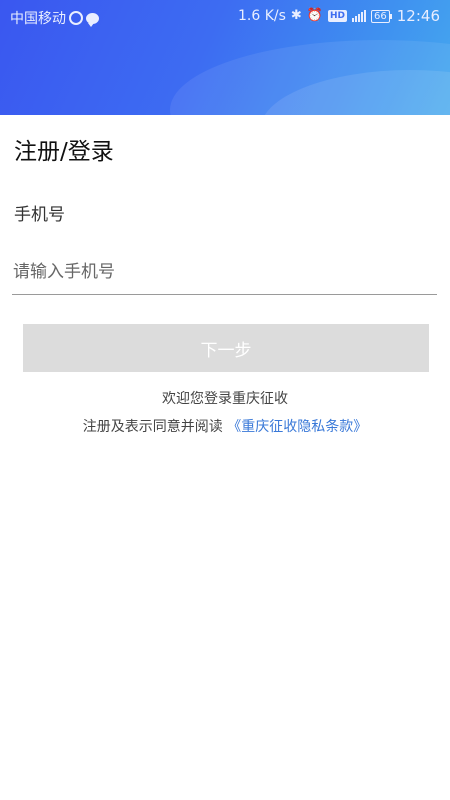 This screenshot has width=450, height=800. Describe the element at coordinates (381, 16) in the screenshot. I see `battery-icon: 66` at that location.